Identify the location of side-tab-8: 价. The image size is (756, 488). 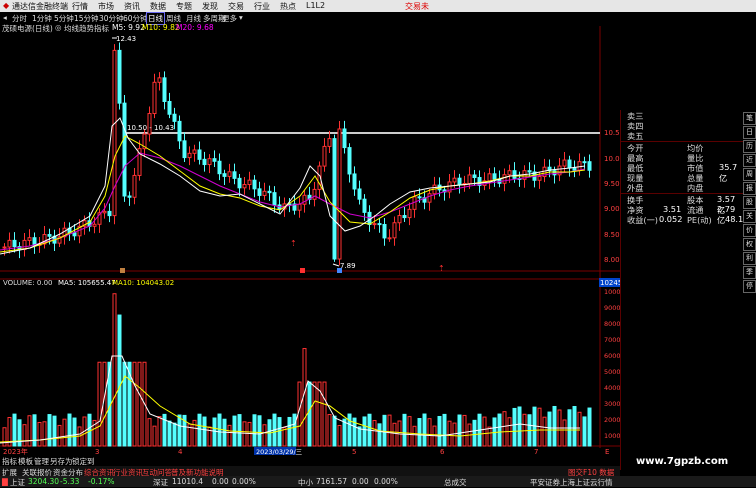
(749, 230).